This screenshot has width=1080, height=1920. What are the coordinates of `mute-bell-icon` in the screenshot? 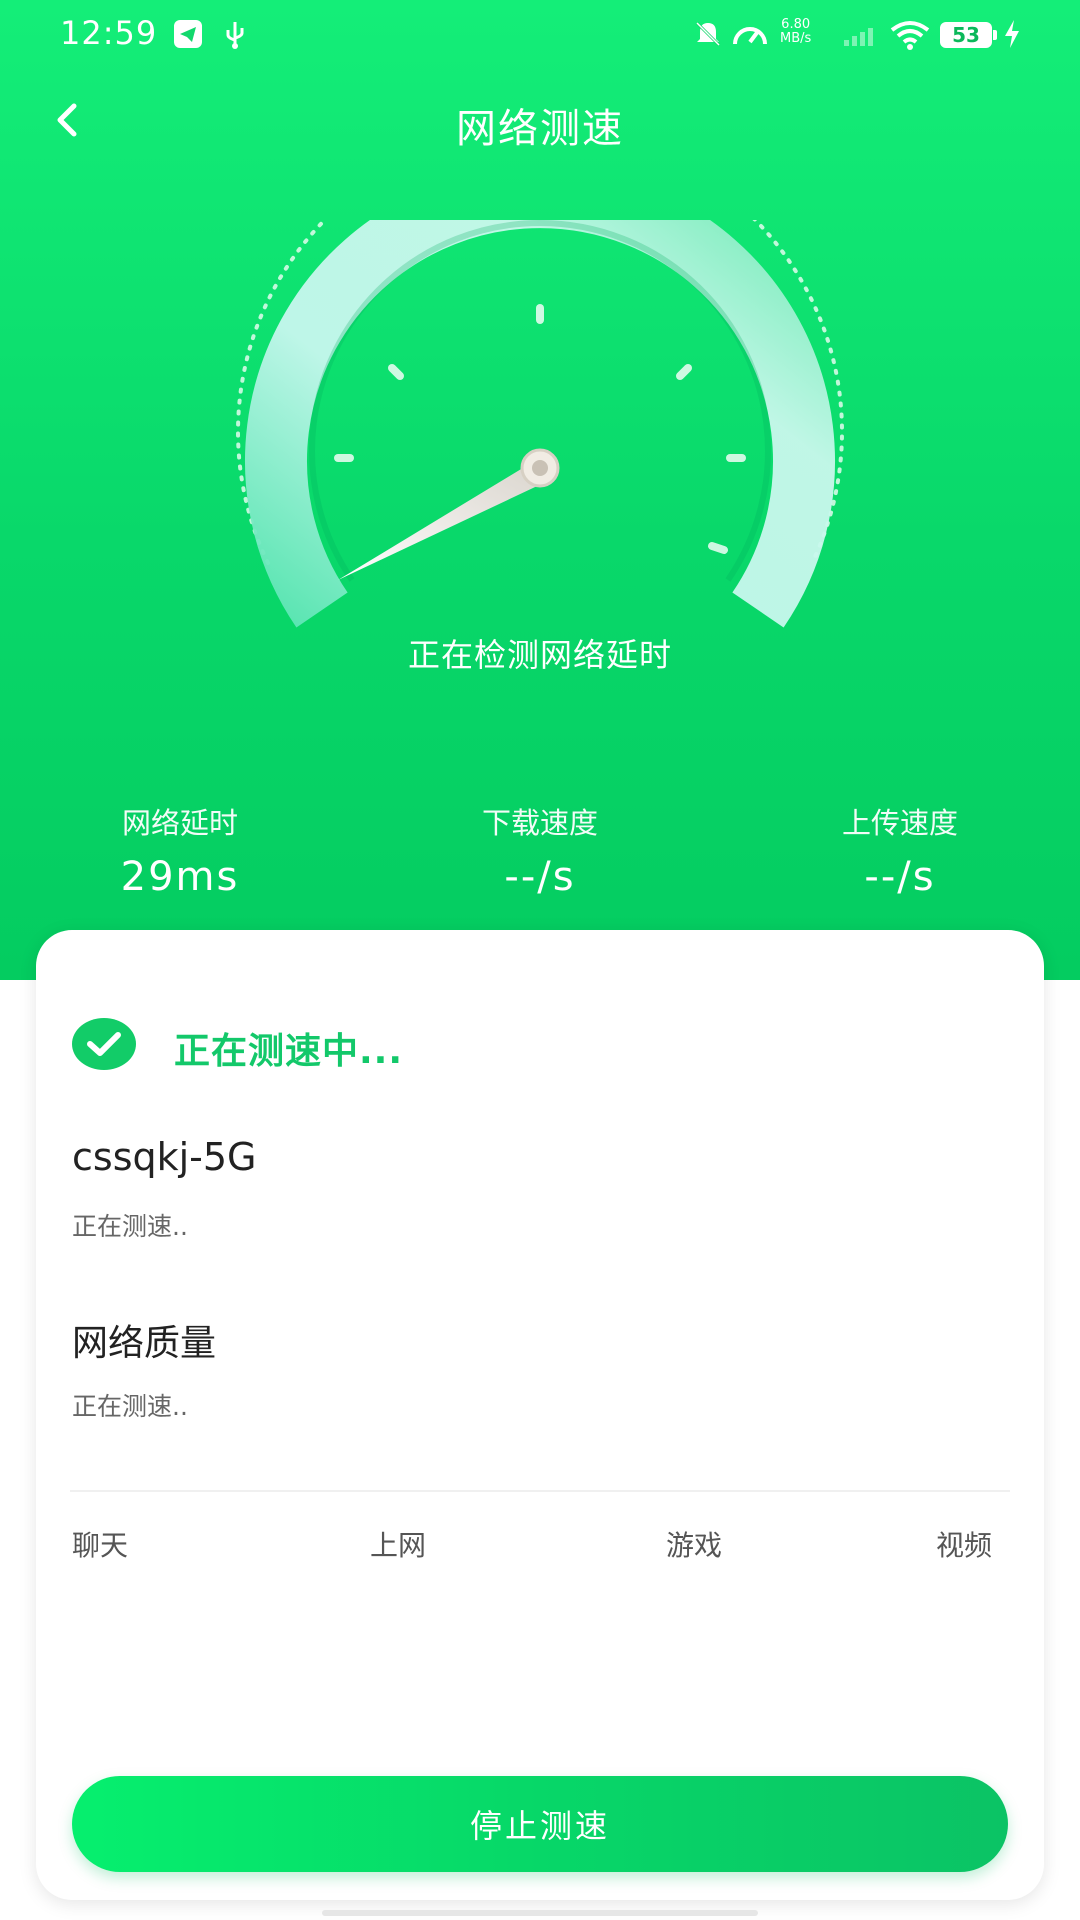 It's located at (708, 34).